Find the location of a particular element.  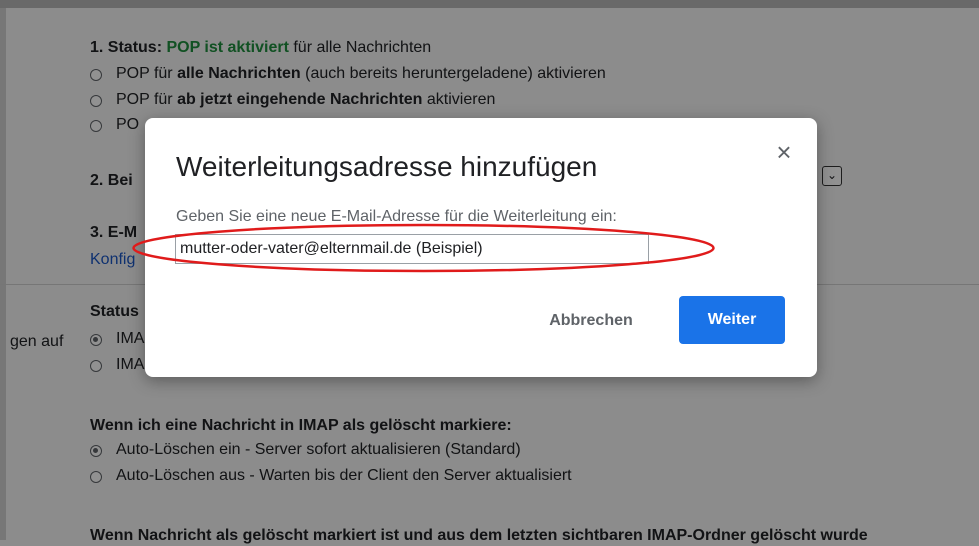

pop-action-select: ⌄ is located at coordinates (832, 176).